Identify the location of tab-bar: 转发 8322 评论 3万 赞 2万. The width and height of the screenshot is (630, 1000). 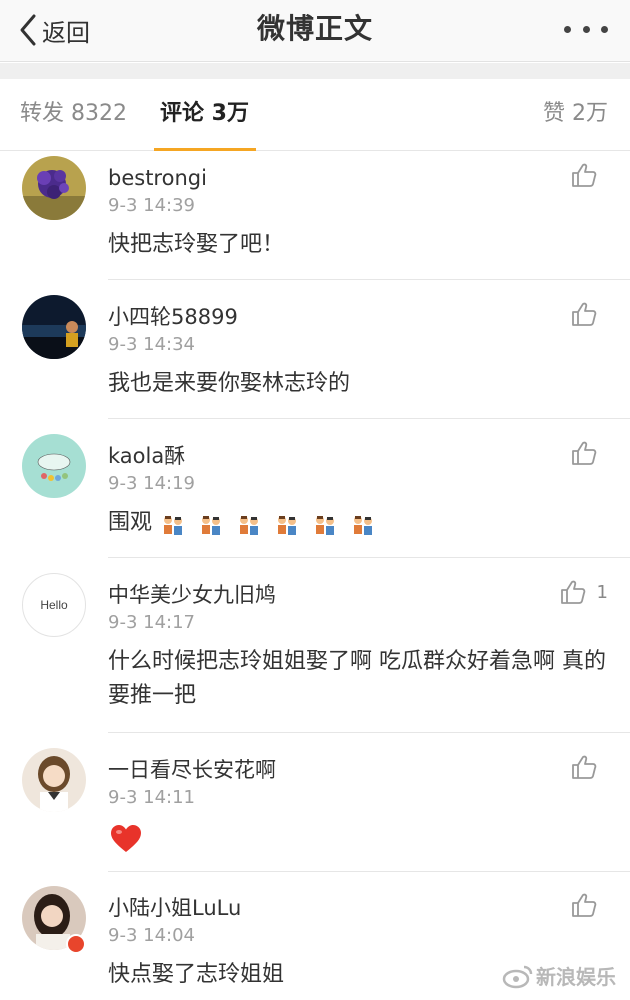
(315, 115).